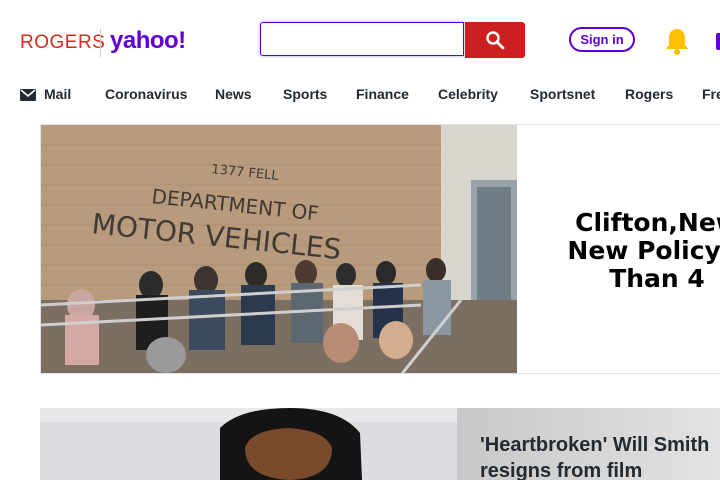 The image size is (720, 480). What do you see at coordinates (711, 94) in the screenshot?
I see `nav-item-fre: Fre` at bounding box center [711, 94].